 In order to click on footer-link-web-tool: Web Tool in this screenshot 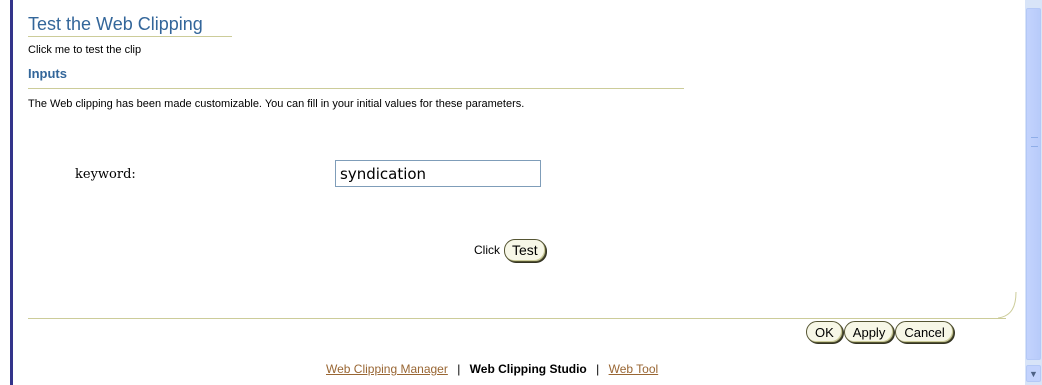, I will do `click(634, 369)`.